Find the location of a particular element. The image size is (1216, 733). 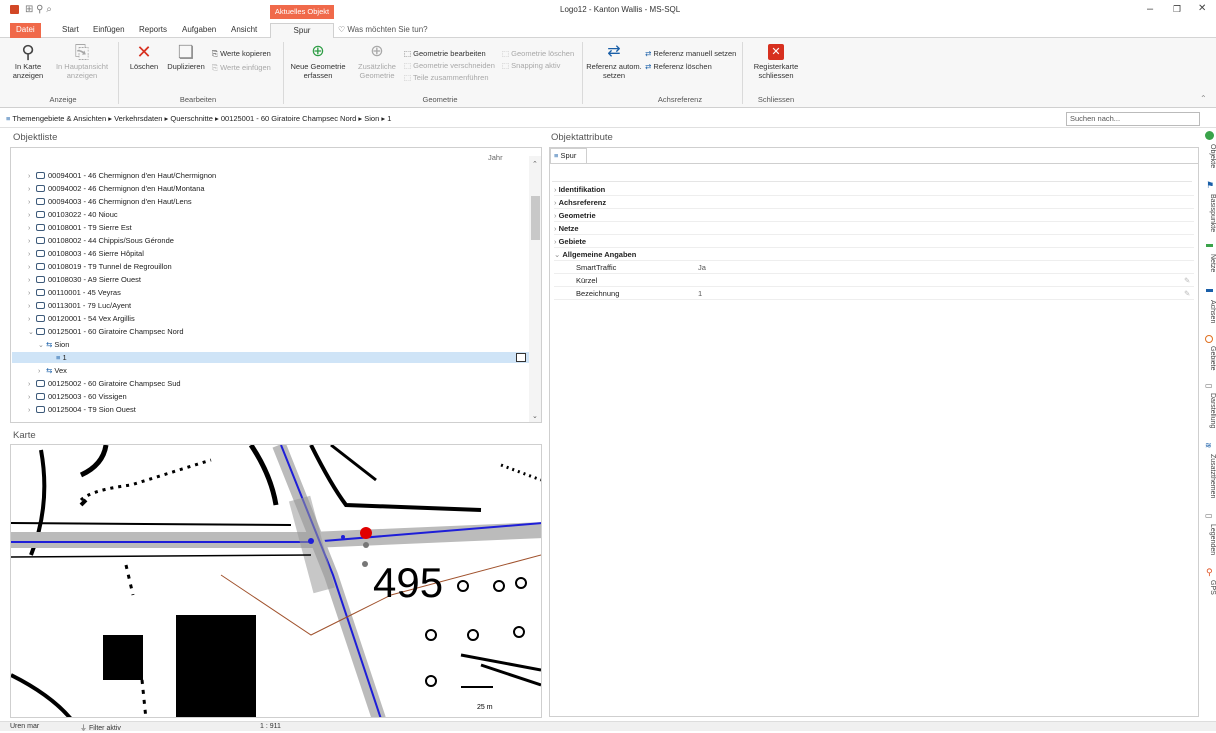

scale-selector: 1 : 911 is located at coordinates (270, 726).